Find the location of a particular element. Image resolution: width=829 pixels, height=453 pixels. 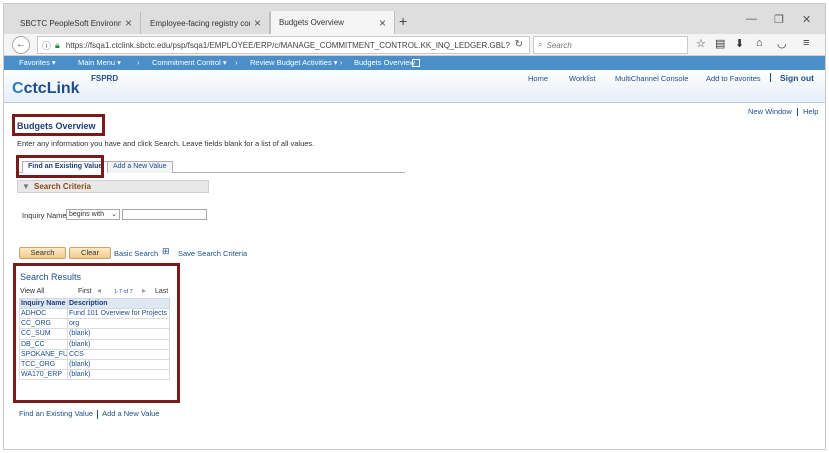

worklist-link: Worklist is located at coordinates (582, 78).